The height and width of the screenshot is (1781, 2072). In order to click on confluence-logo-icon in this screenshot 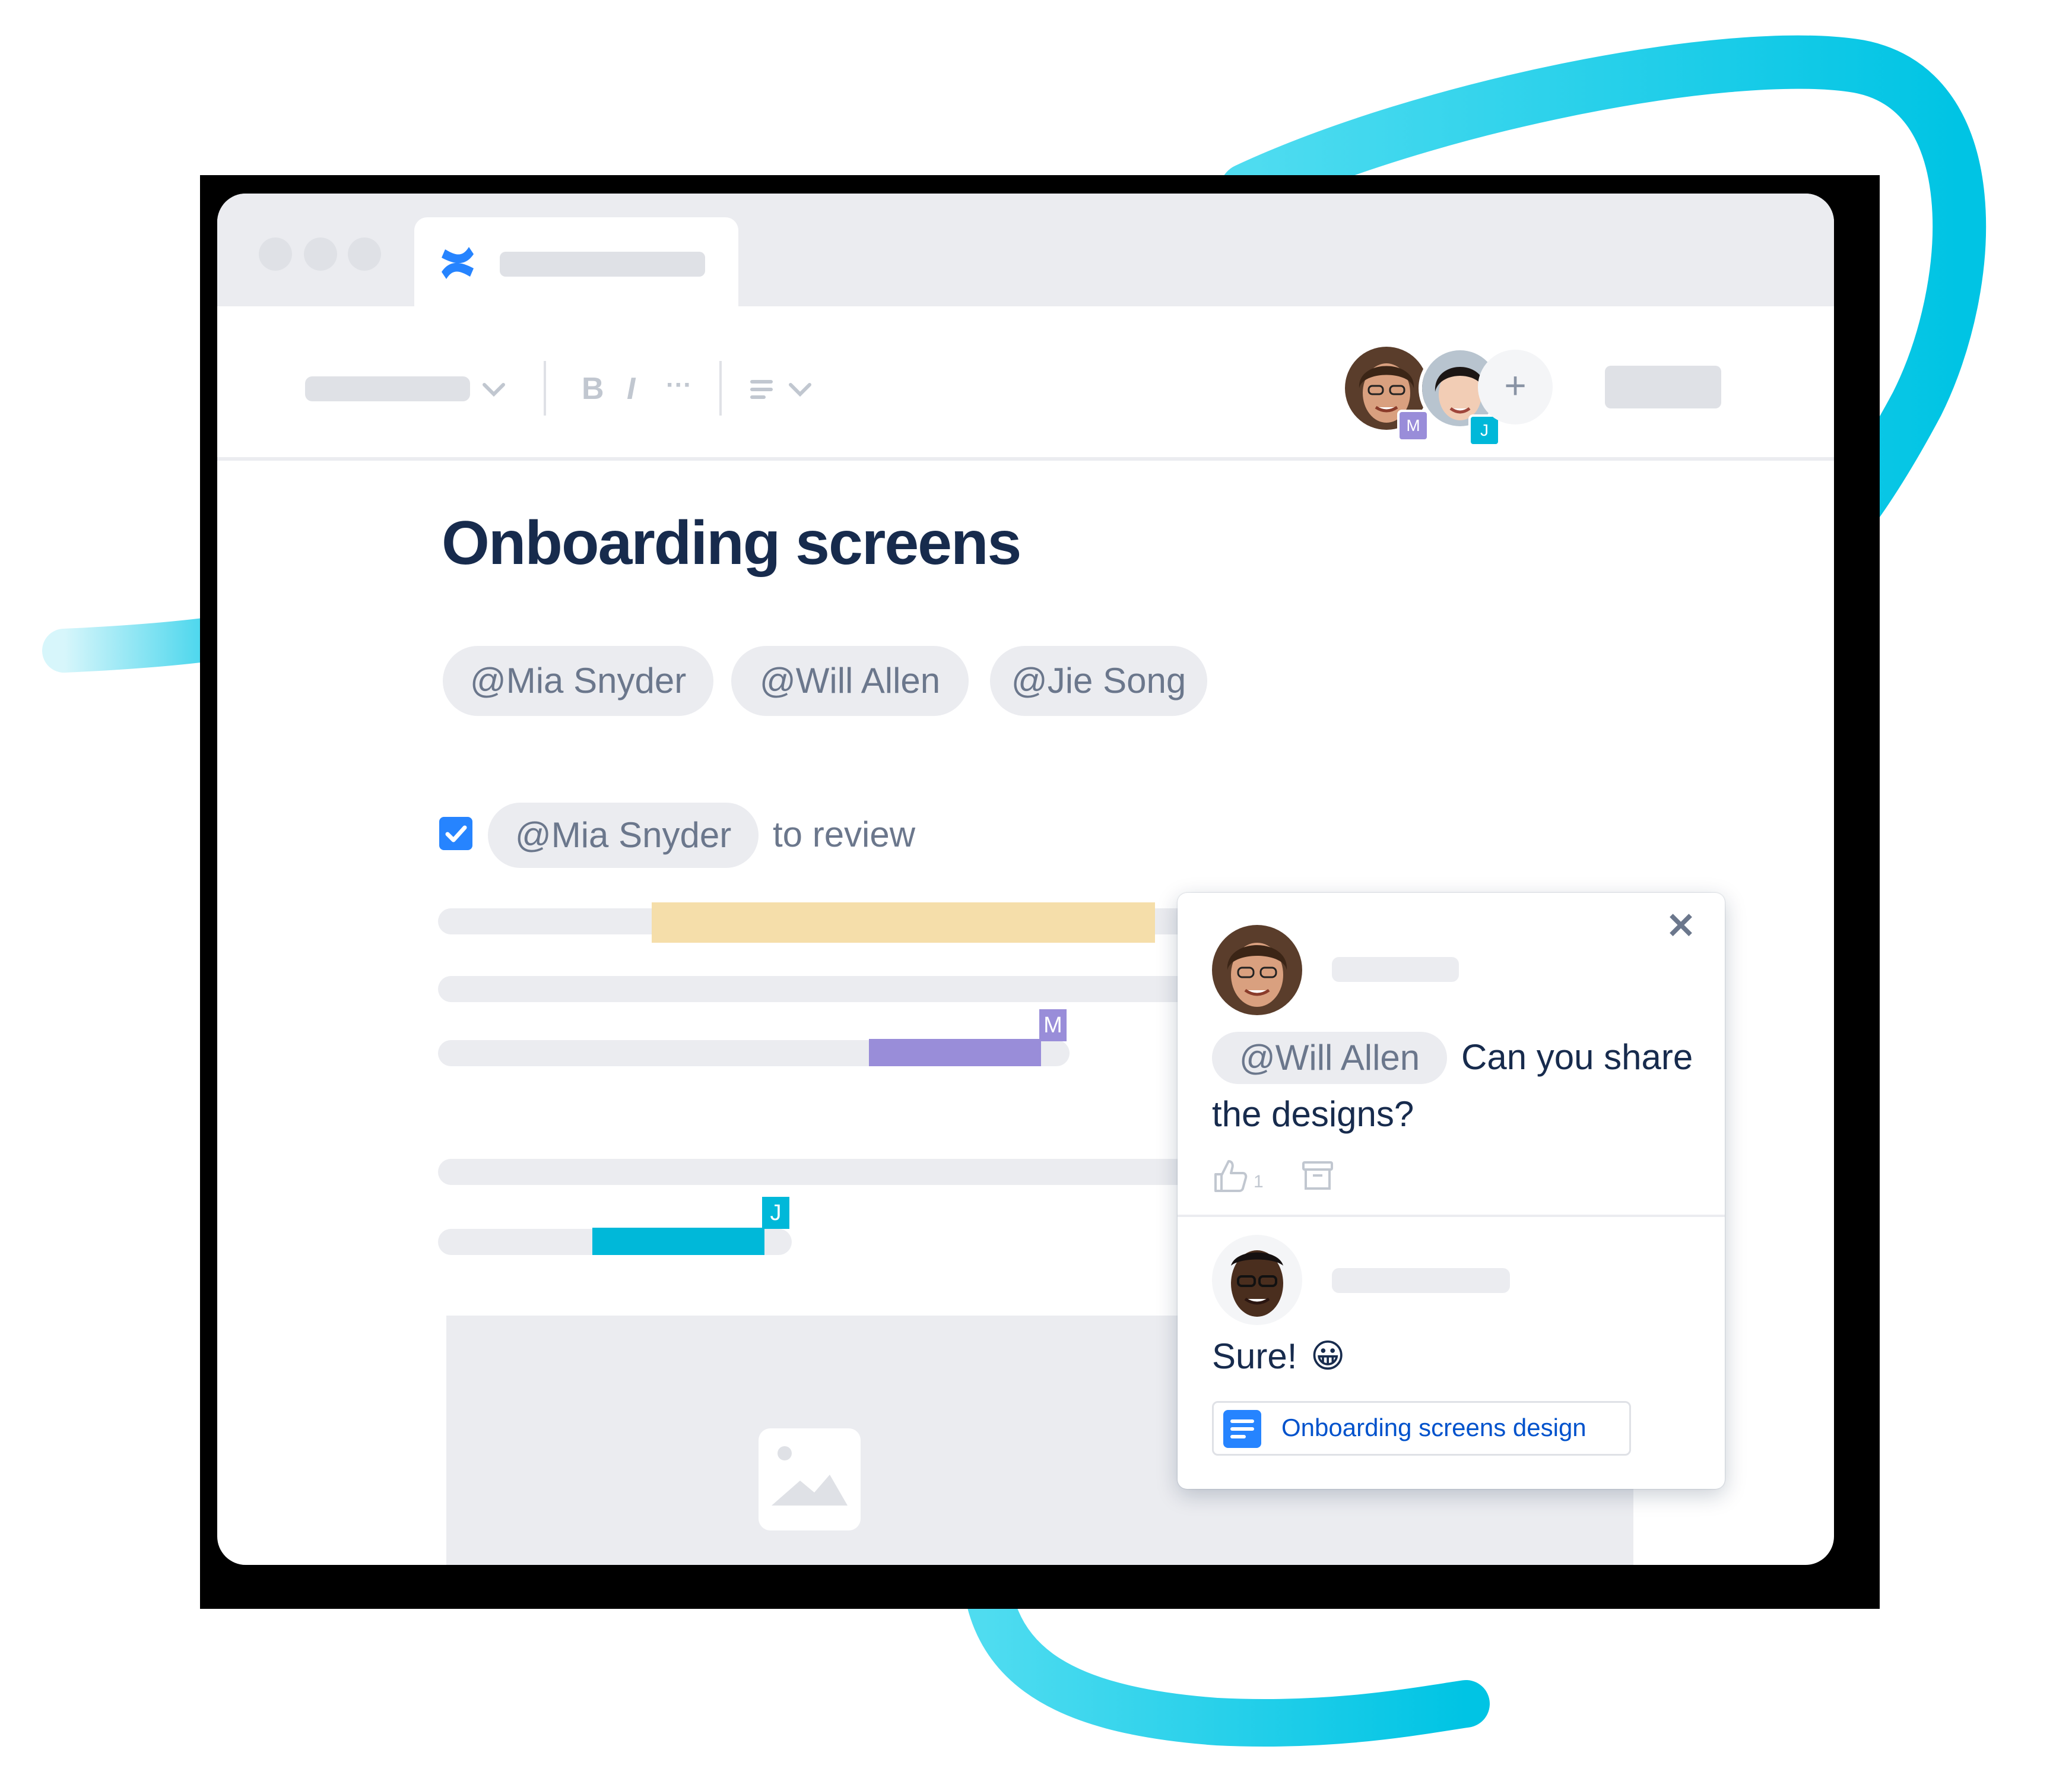, I will do `click(458, 263)`.